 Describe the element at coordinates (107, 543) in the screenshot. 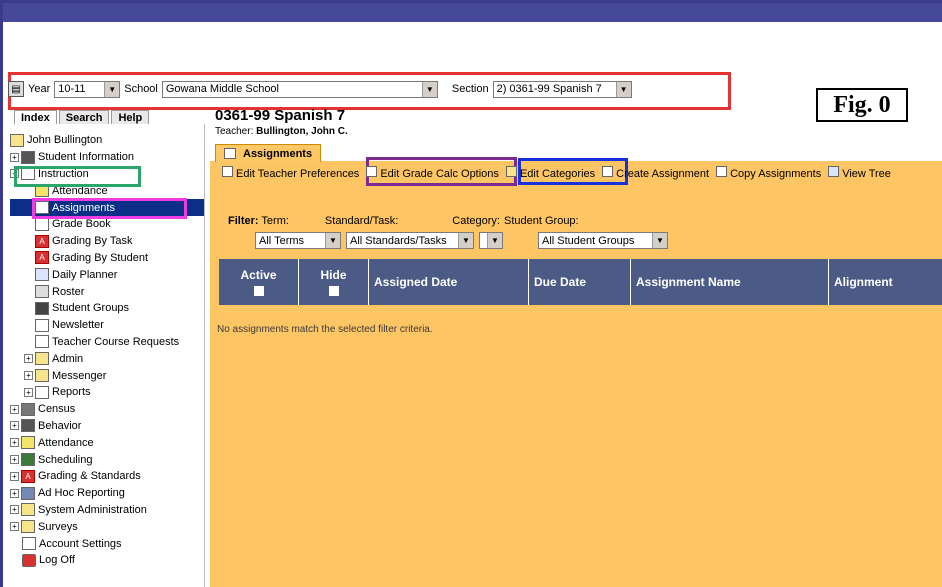

I see `sidebar-item-account-settings: Account Settings` at that location.